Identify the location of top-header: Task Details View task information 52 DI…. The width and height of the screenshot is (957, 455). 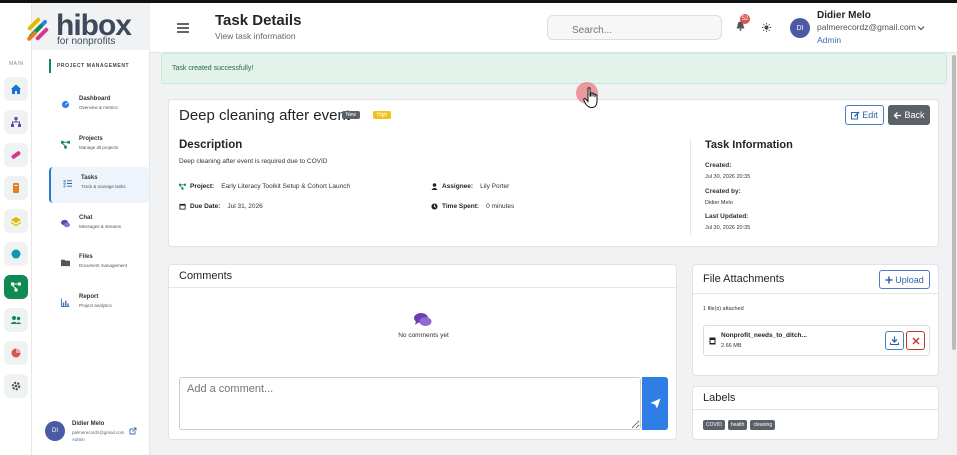
(553, 28).